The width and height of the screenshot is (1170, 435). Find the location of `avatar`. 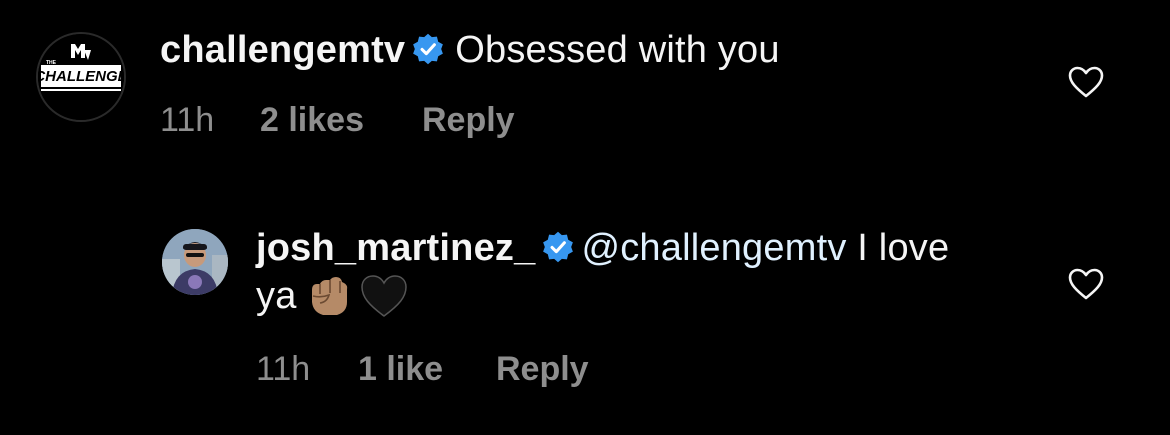

avatar is located at coordinates (195, 262).